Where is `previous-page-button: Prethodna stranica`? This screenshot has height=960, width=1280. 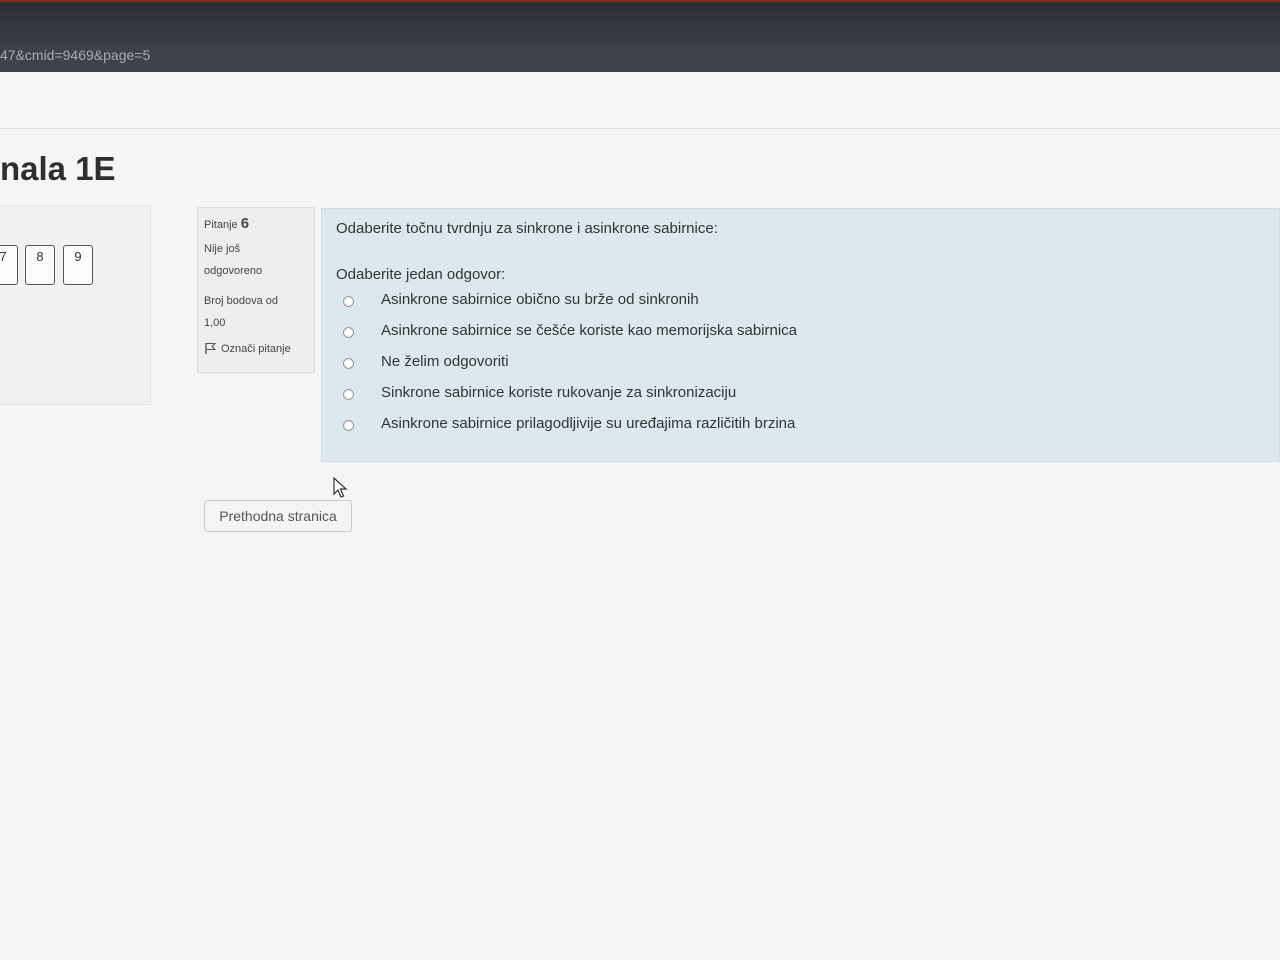 previous-page-button: Prethodna stranica is located at coordinates (278, 516).